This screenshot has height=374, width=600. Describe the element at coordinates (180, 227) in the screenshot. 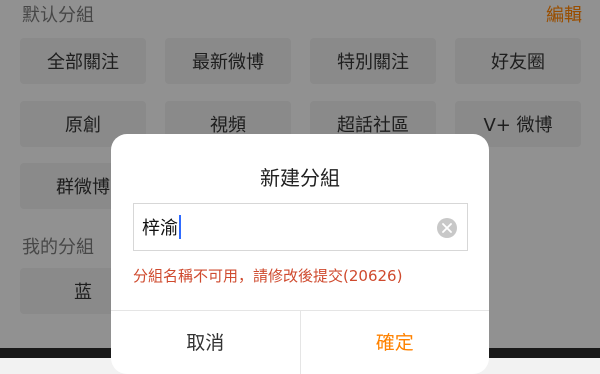

I see `text-caret` at that location.